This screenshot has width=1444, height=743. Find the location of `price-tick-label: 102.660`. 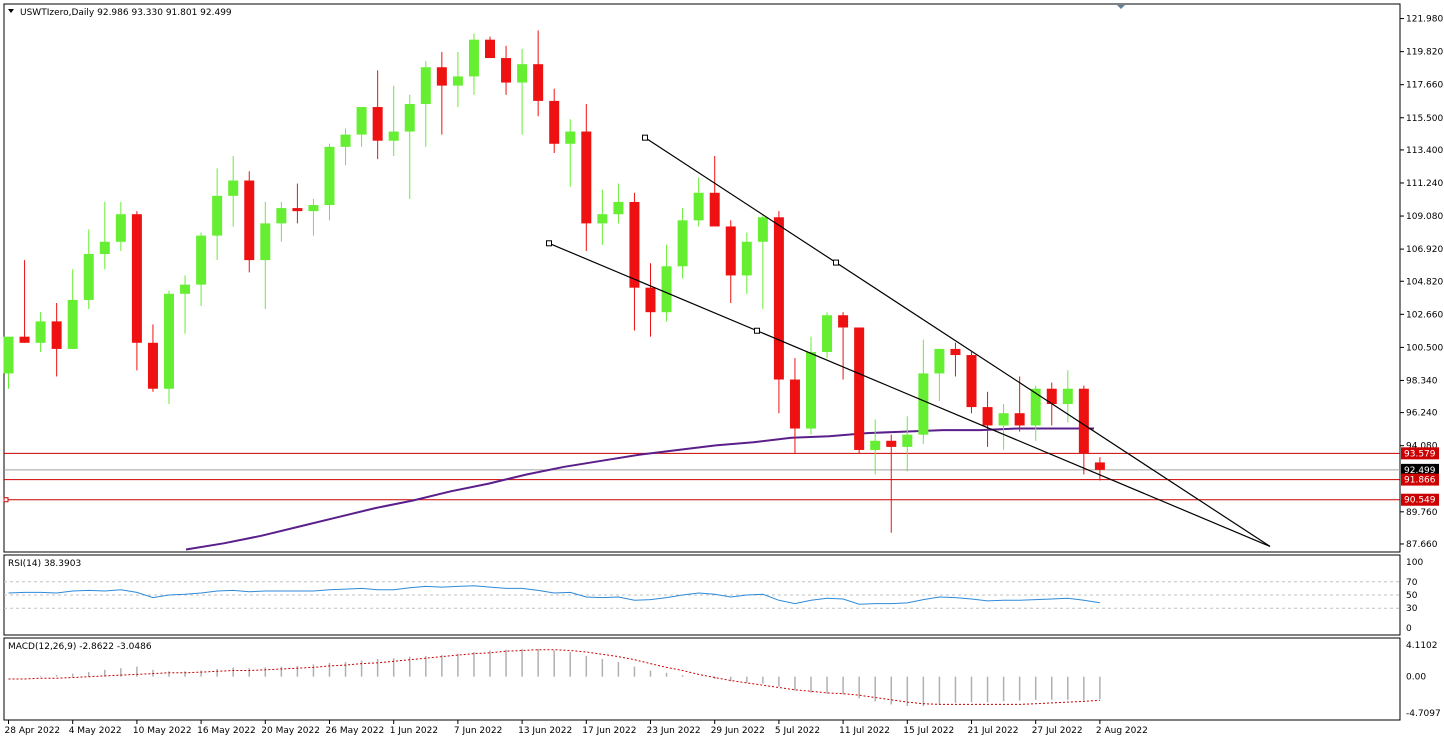

price-tick-label: 102.660 is located at coordinates (1424, 315).